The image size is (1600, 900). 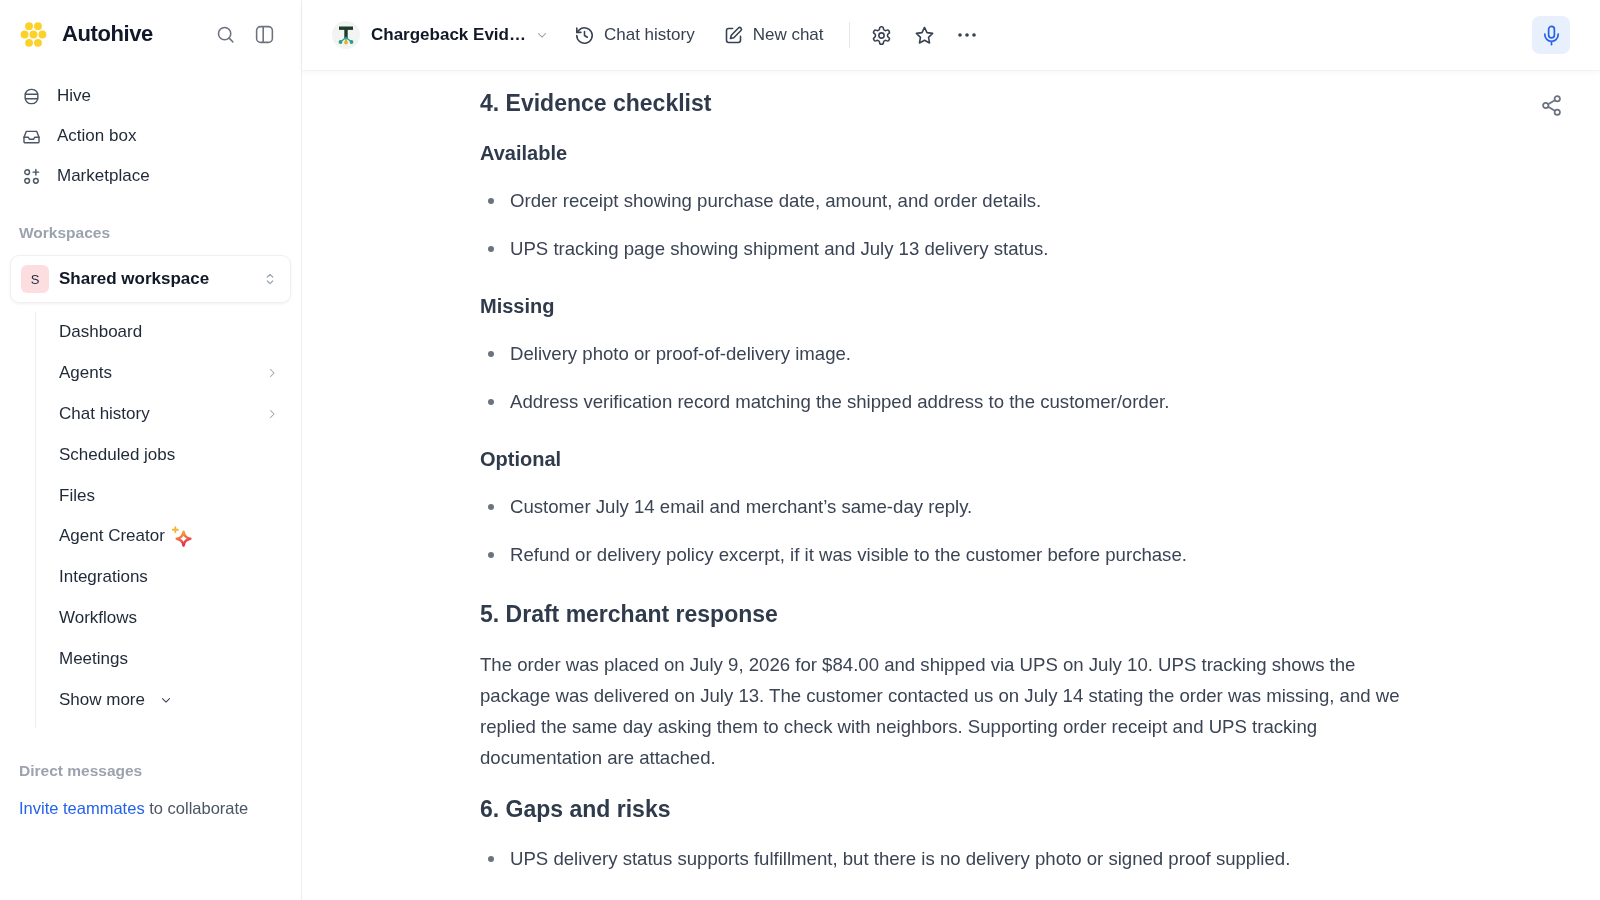 I want to click on history-icon, so click(x=584, y=35).